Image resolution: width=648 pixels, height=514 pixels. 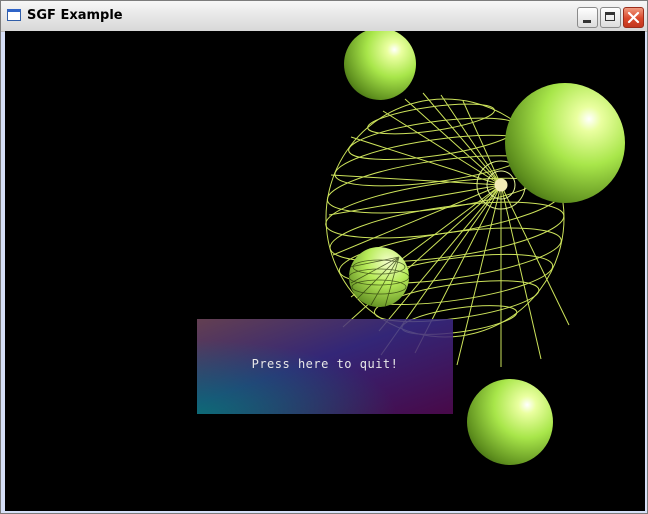 I want to click on window-app-icon, so click(x=14, y=15).